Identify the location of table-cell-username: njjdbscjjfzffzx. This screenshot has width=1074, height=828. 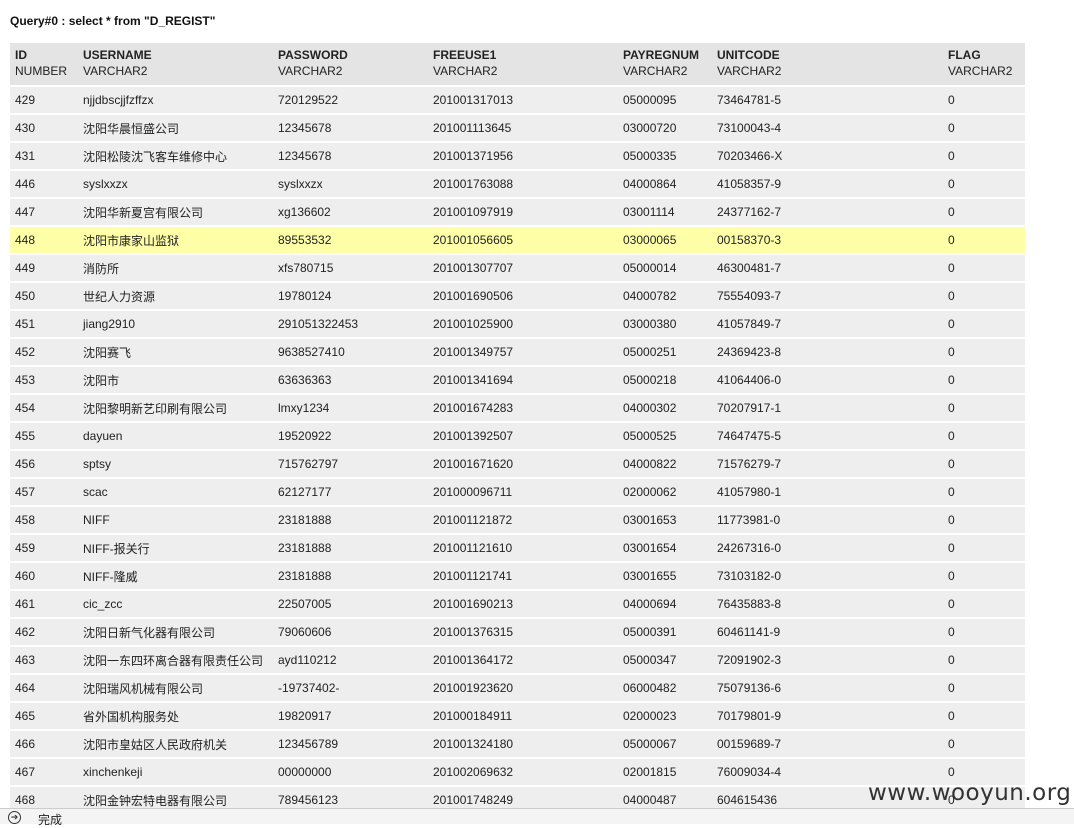
(175, 100).